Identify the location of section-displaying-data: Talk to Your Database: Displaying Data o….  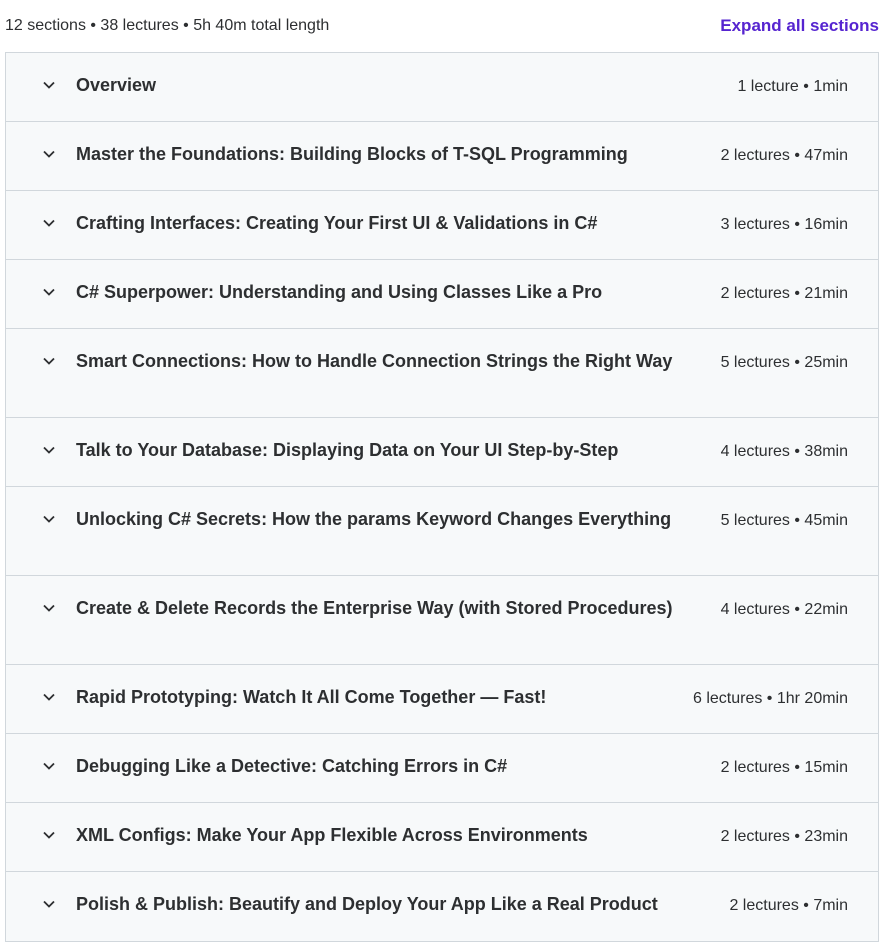
(442, 452).